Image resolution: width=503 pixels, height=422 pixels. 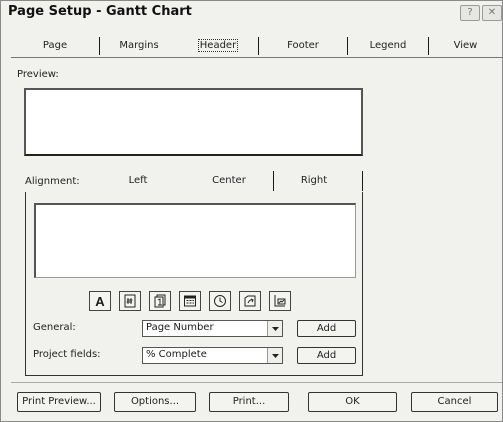 What do you see at coordinates (362, 181) in the screenshot?
I see `tab-divider` at bounding box center [362, 181].